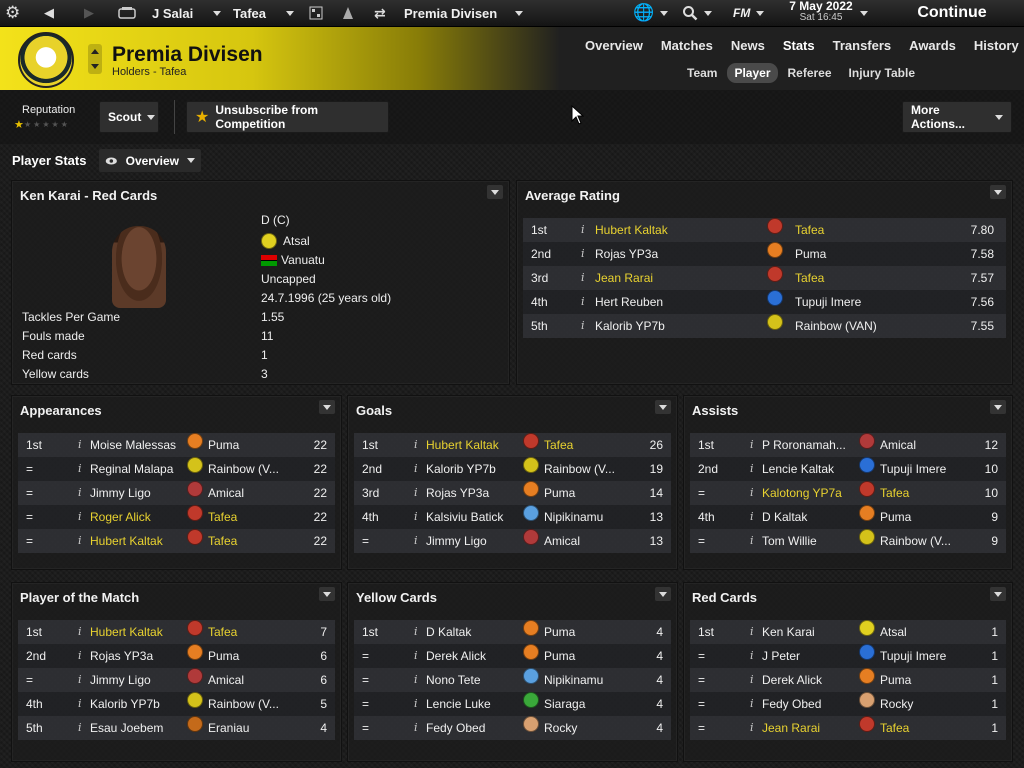 The width and height of the screenshot is (1024, 768). Describe the element at coordinates (475, 680) in the screenshot. I see `player-name: Nono Tete` at that location.